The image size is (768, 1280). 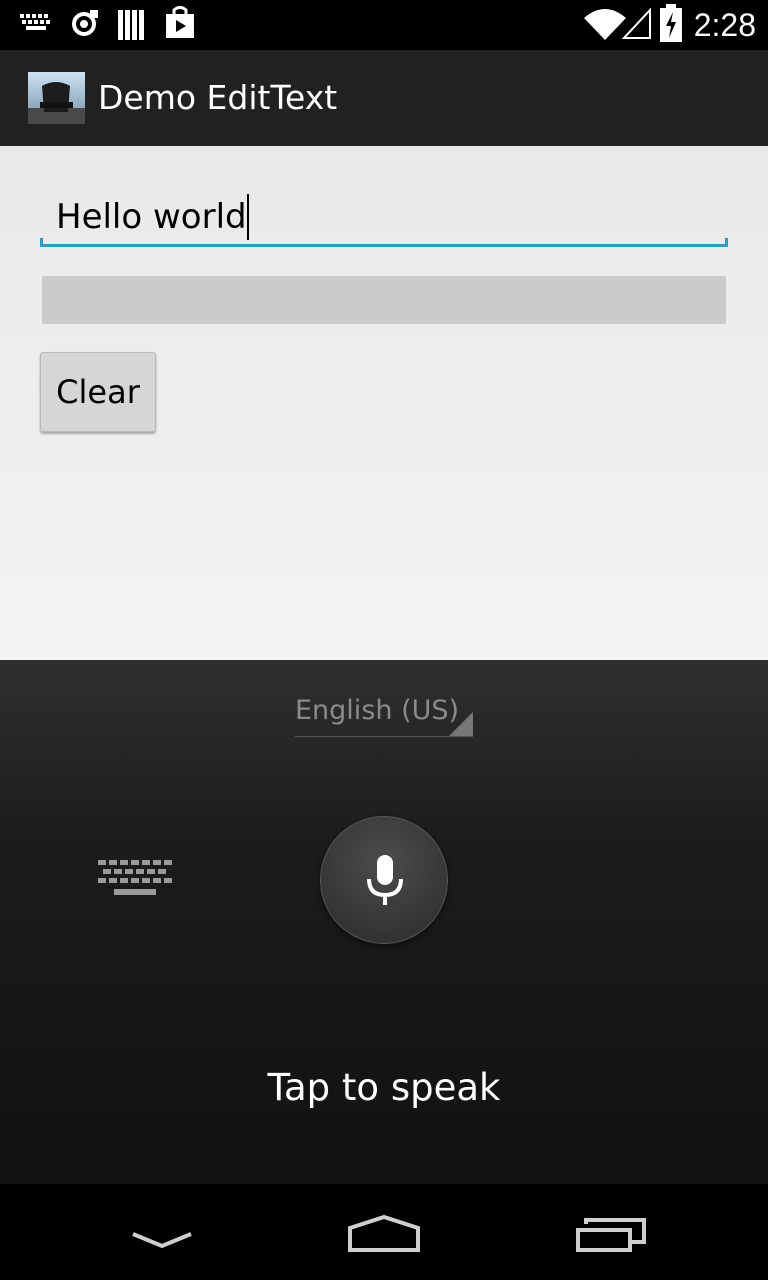 I want to click on home-icon, so click(x=384, y=1234).